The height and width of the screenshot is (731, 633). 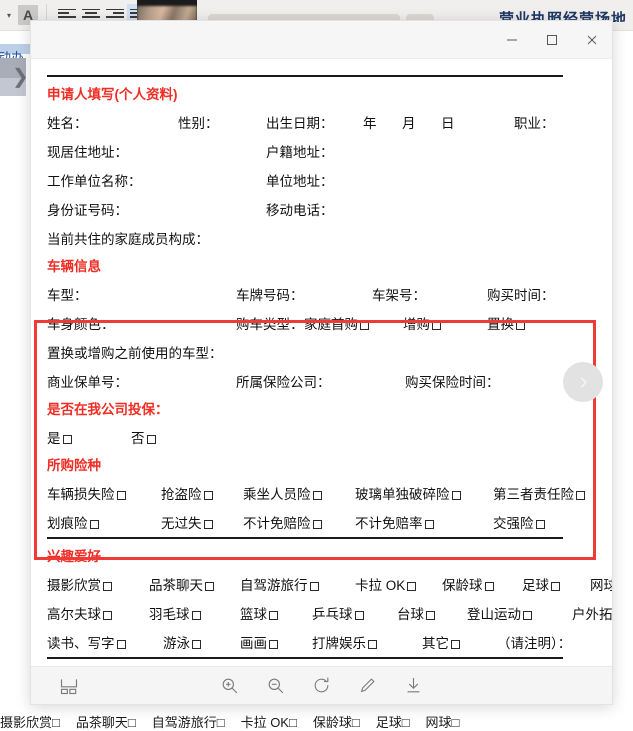 What do you see at coordinates (143, 439) in the screenshot?
I see `insured-option-1: 否` at bounding box center [143, 439].